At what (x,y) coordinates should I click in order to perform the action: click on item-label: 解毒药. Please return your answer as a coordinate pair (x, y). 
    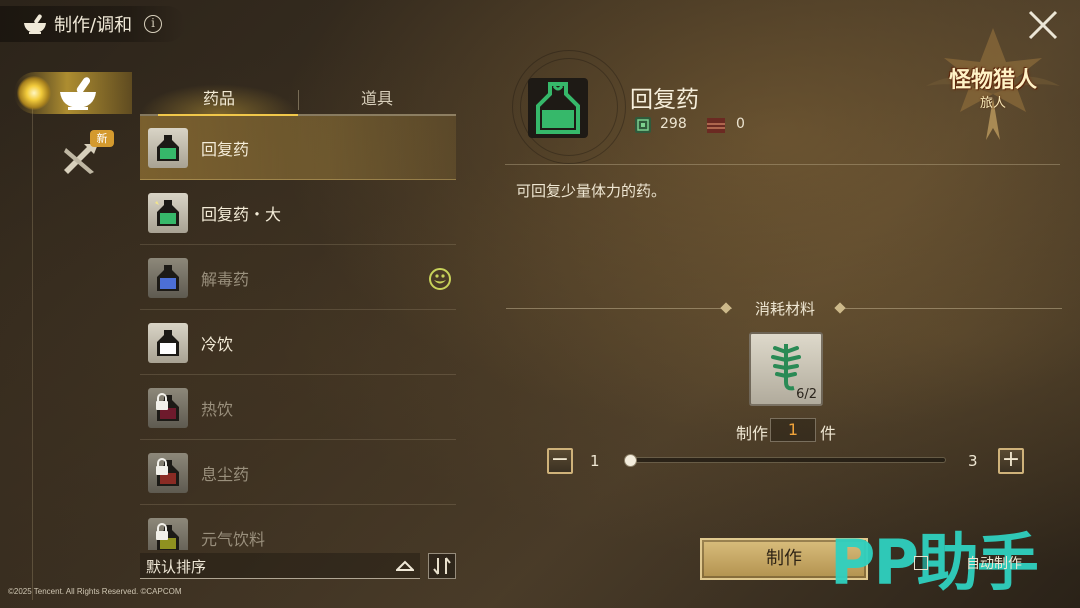
    Looking at the image, I should click on (225, 279).